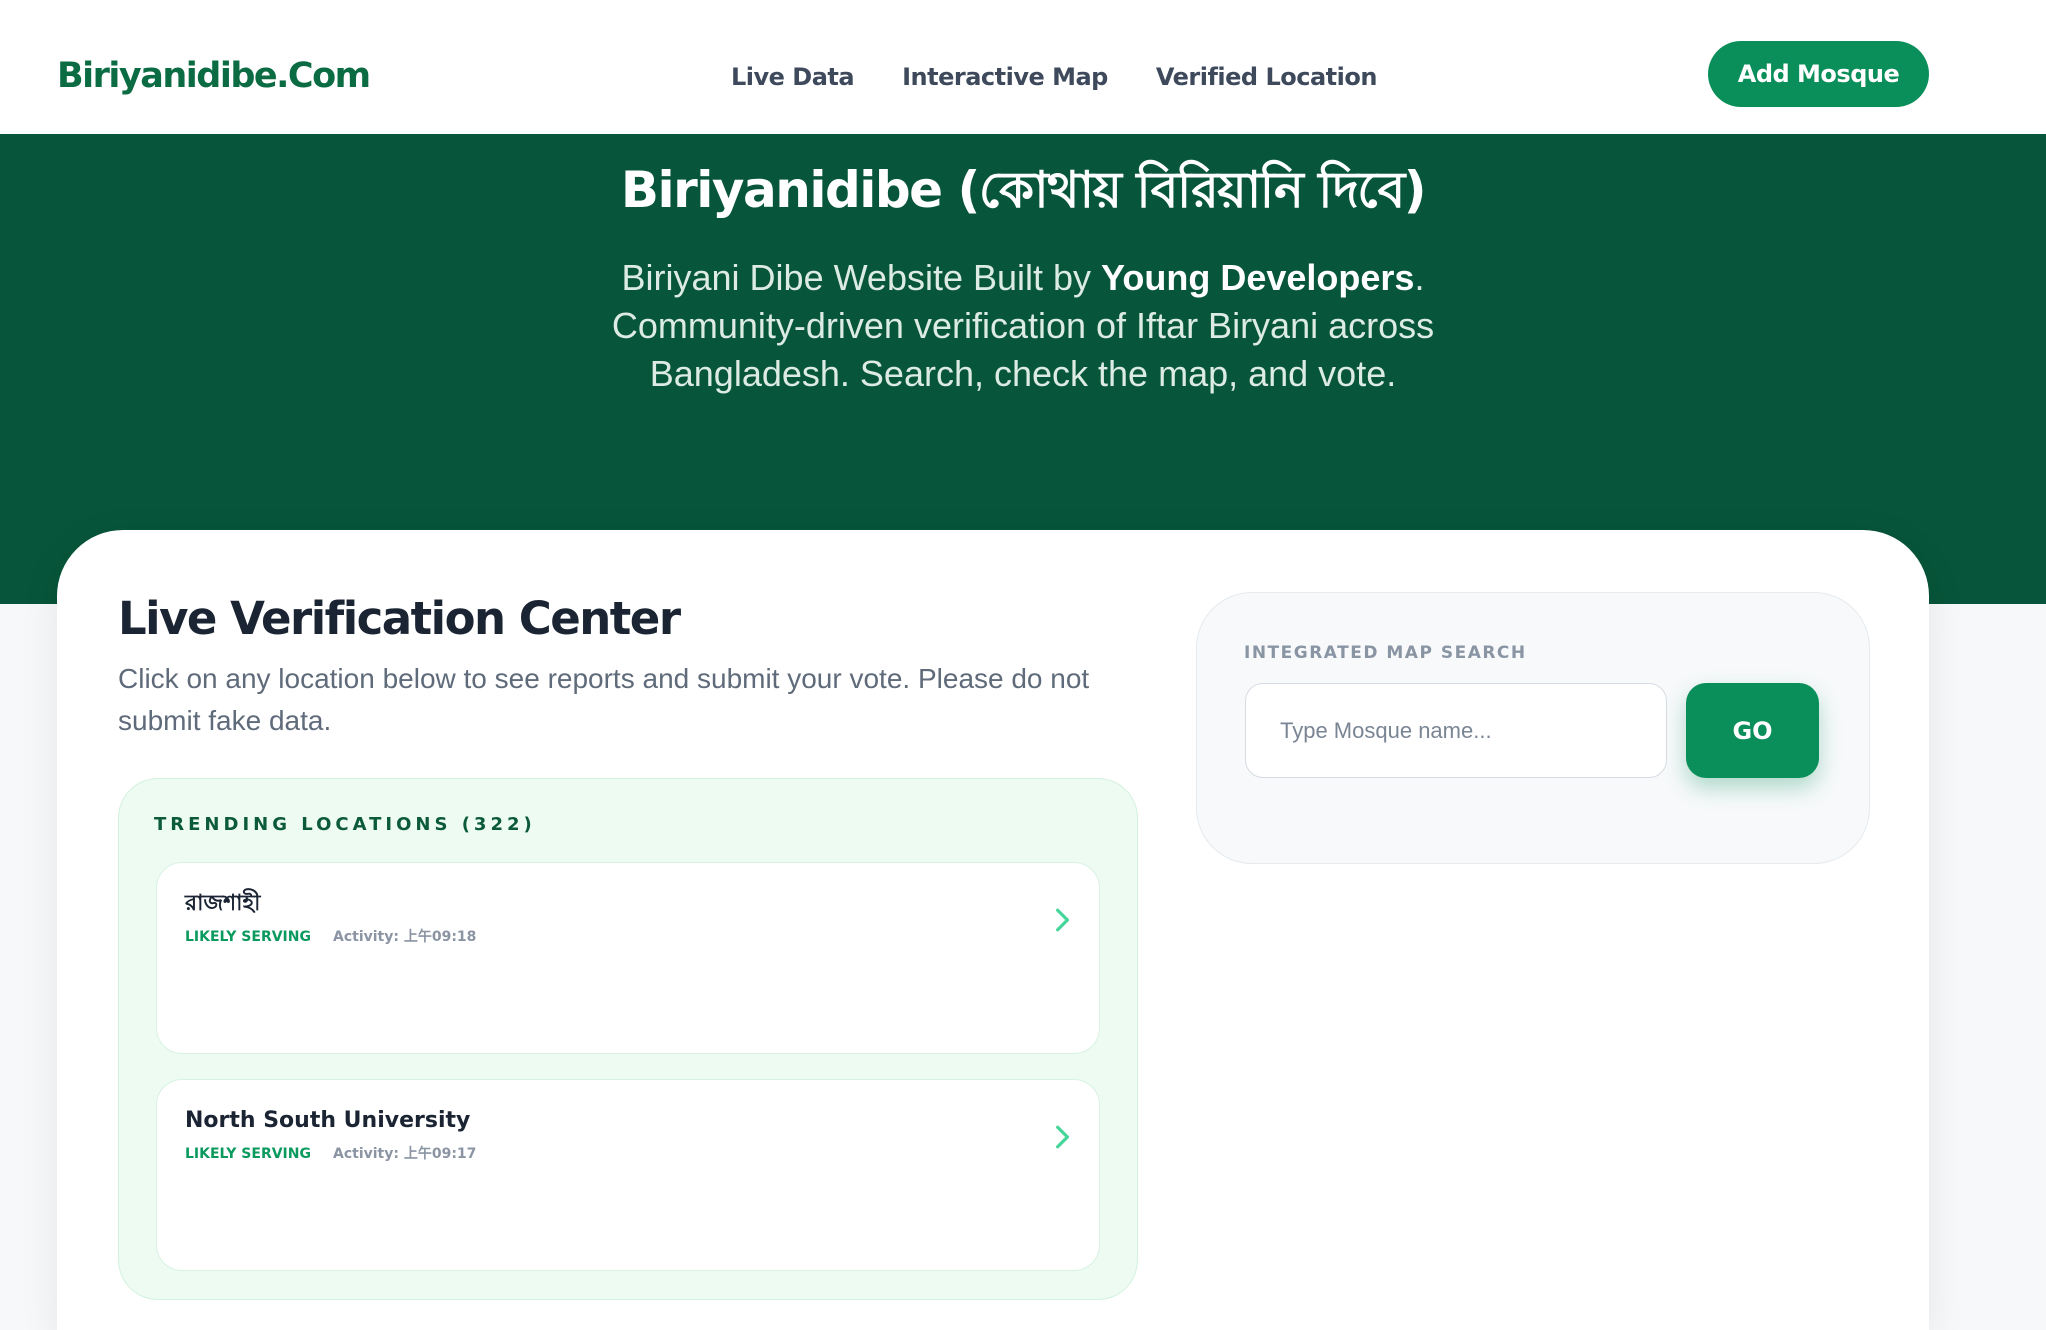 The height and width of the screenshot is (1330, 2046). Describe the element at coordinates (223, 903) in the screenshot. I see `location-name: রাজশাহী` at that location.